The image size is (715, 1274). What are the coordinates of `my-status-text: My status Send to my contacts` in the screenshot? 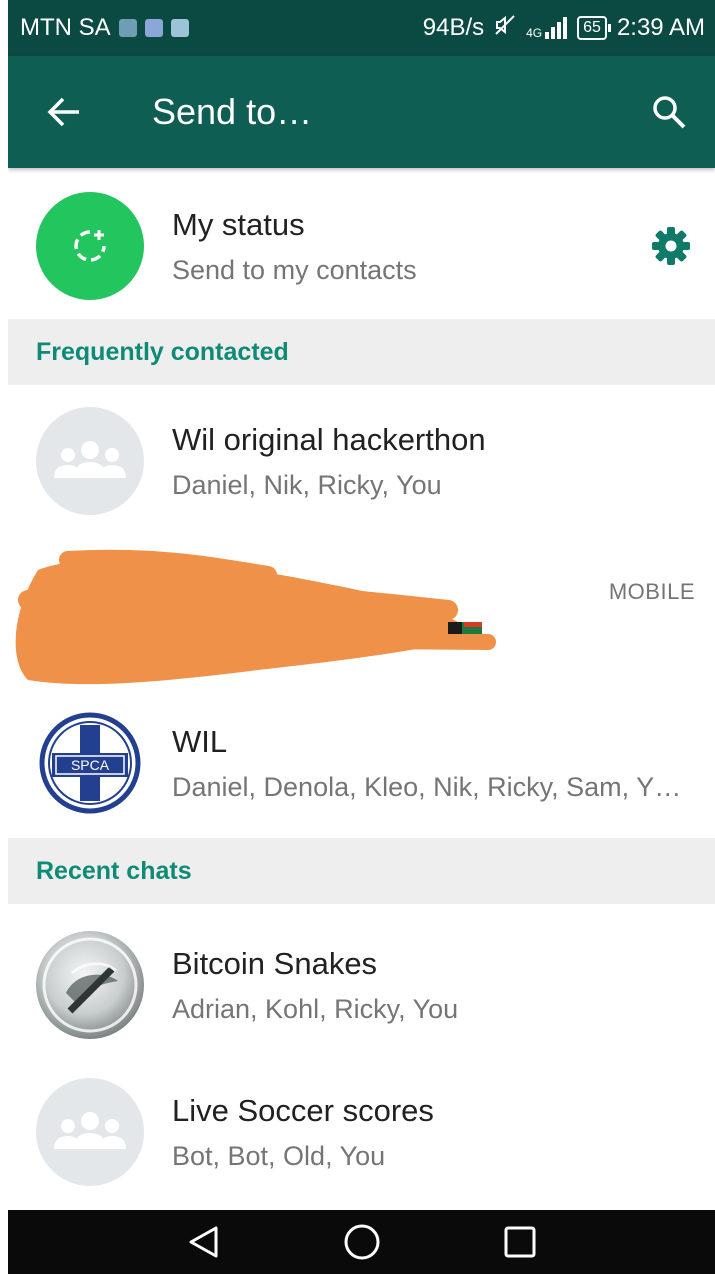 It's located at (294, 246).